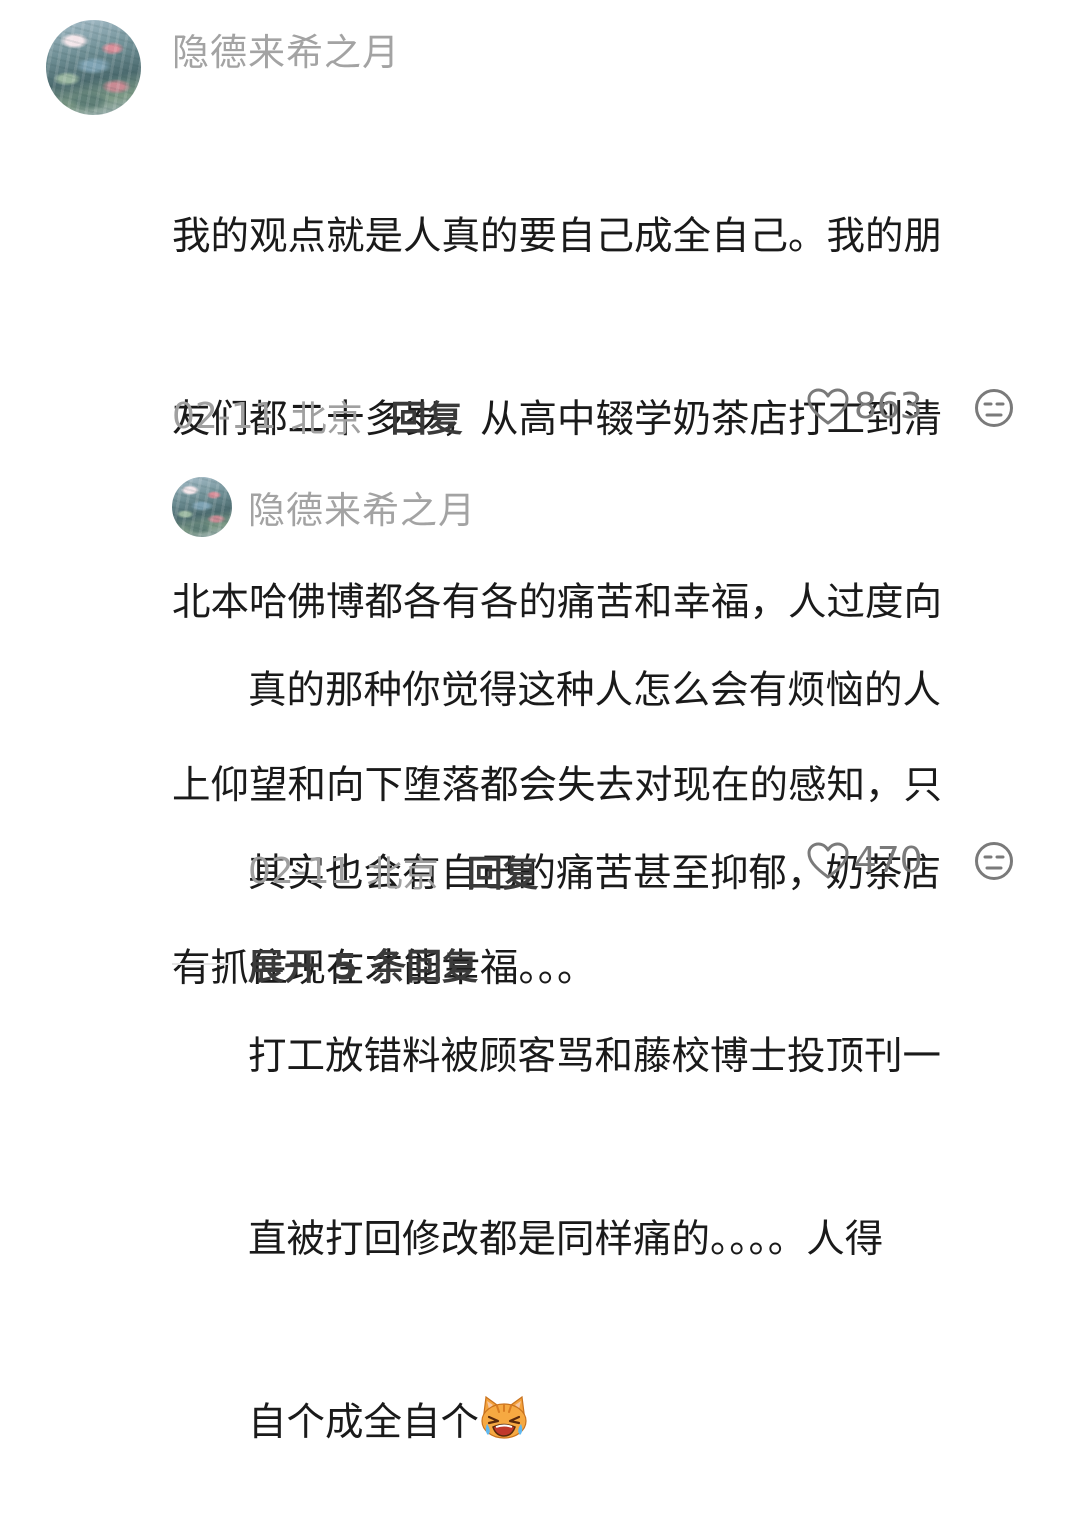 Image resolution: width=1080 pixels, height=1514 pixels. I want to click on expand-replies-button: 展开 5 条回复, so click(325, 964).